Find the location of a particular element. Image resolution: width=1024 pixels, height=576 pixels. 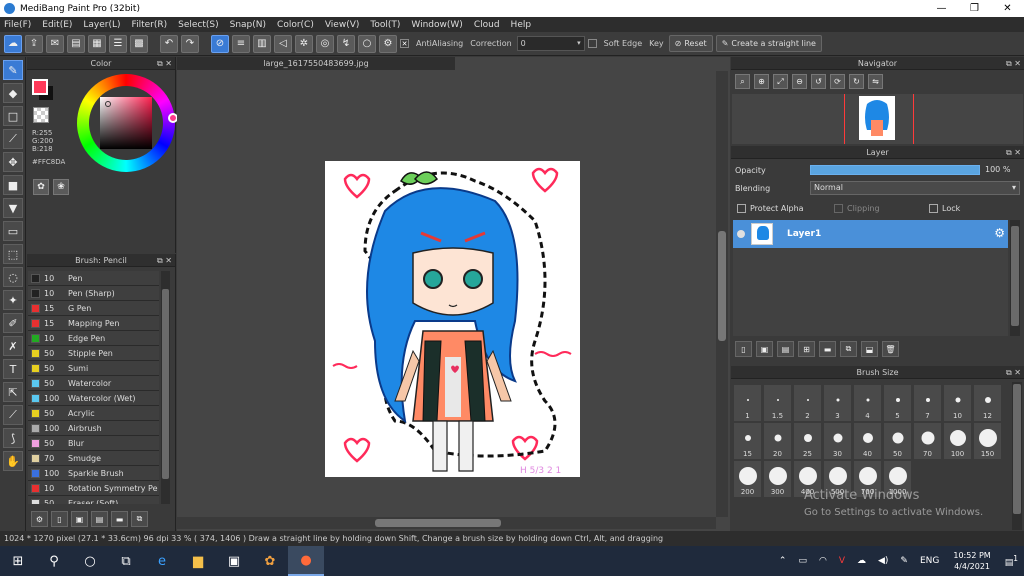

zoom-in-icon: ⊕ is located at coordinates (761, 81).